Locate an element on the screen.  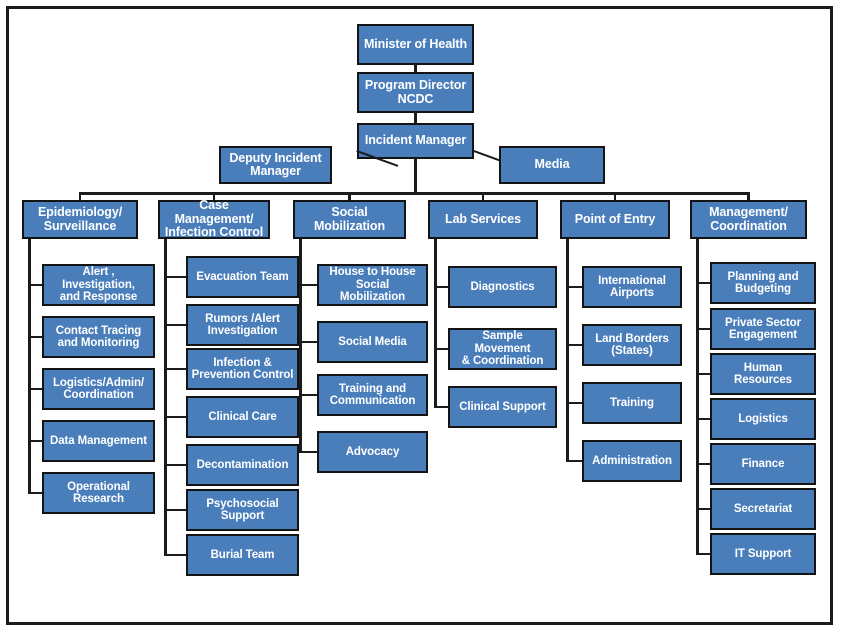
node-epidemiology-surveillance-child-0: Alert , Investigation, and Response is located at coordinates (98, 285).